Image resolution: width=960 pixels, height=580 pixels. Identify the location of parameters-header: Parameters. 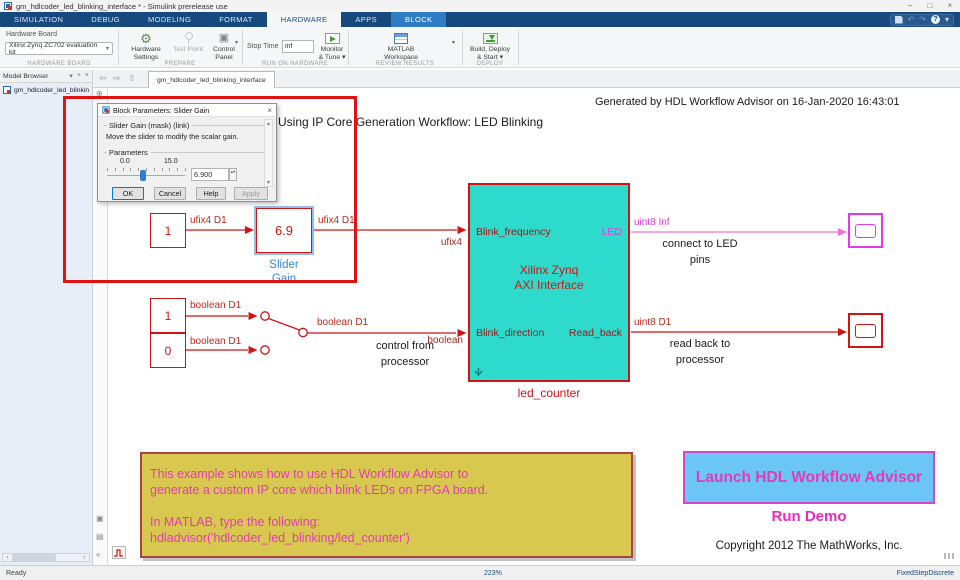
(184, 152).